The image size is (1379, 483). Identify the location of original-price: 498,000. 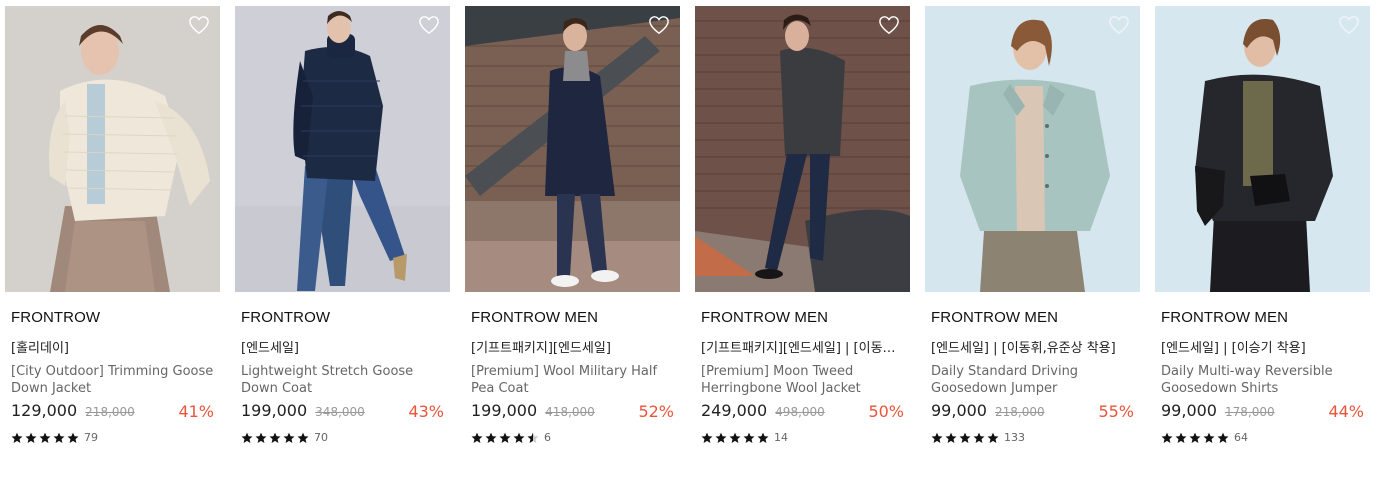
(800, 412).